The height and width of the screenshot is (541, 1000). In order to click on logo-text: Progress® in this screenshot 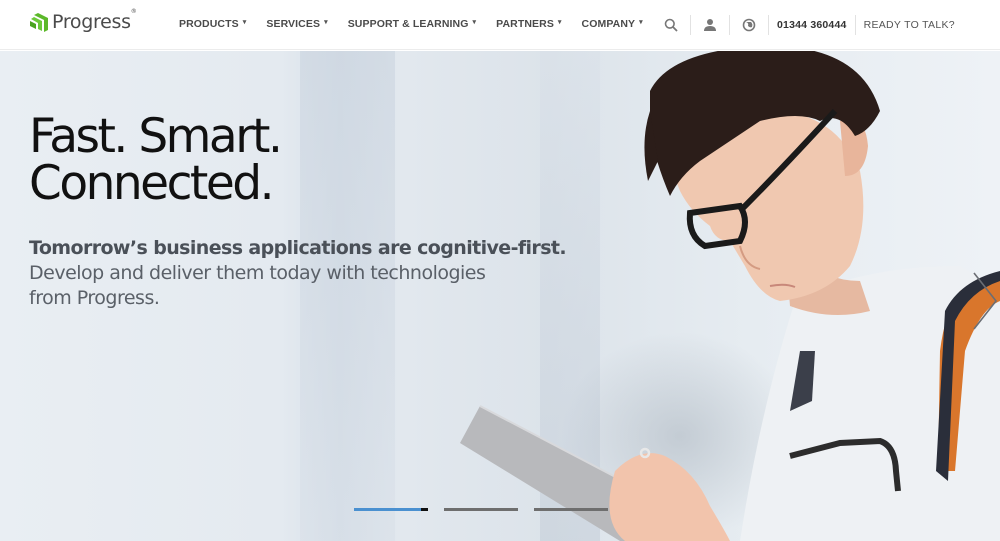, I will do `click(94, 20)`.